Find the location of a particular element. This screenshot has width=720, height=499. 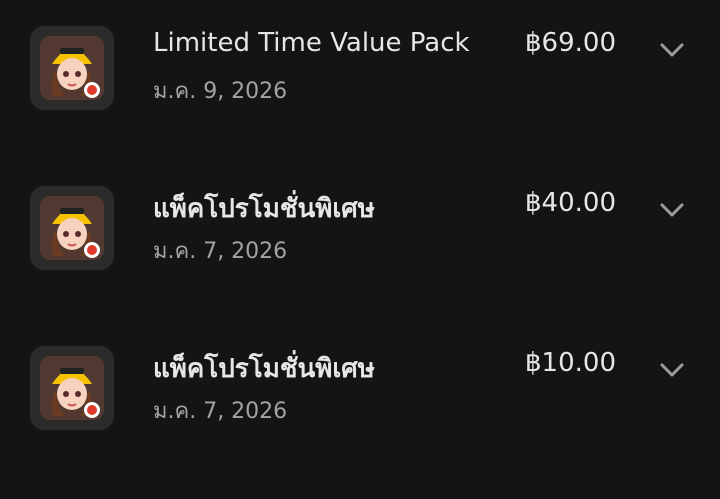

purchase-price: ฿69.00 is located at coordinates (570, 43).